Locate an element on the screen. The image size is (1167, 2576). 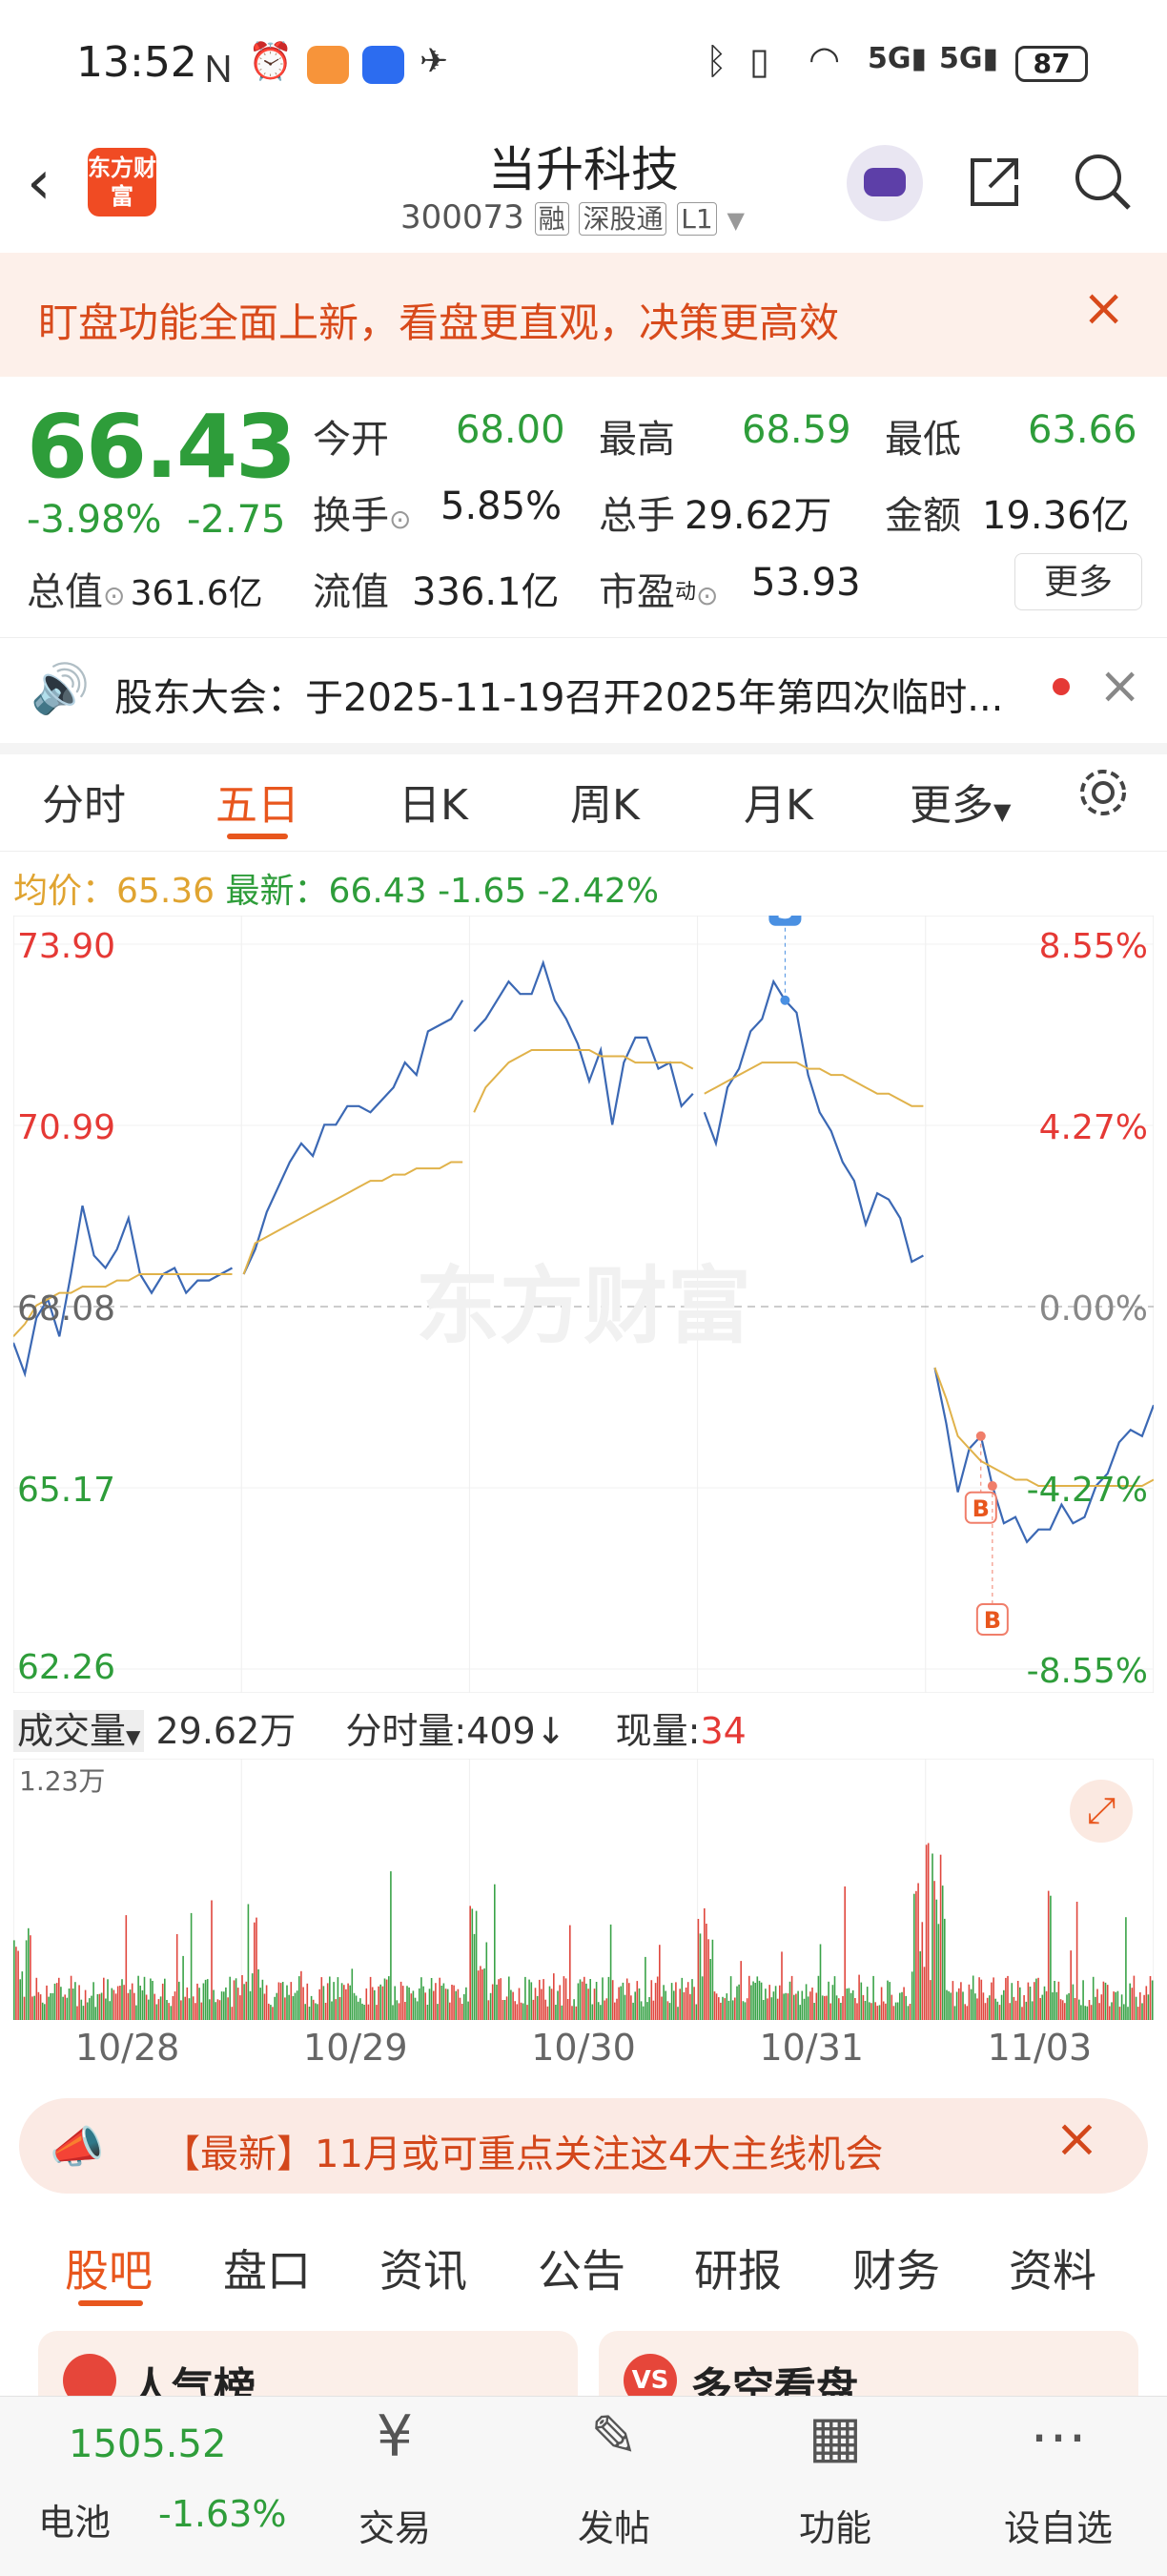
tab-guba: 股吧 is located at coordinates (109, 2267).